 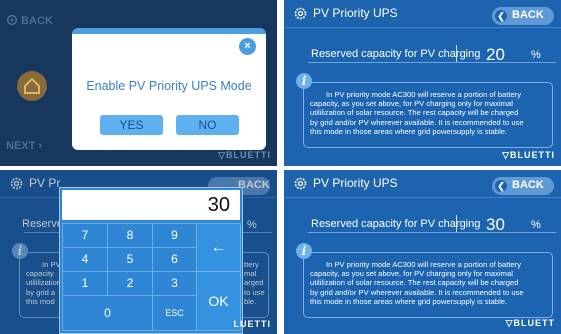 I want to click on side-next-button: NEXT ›, so click(x=24, y=146).